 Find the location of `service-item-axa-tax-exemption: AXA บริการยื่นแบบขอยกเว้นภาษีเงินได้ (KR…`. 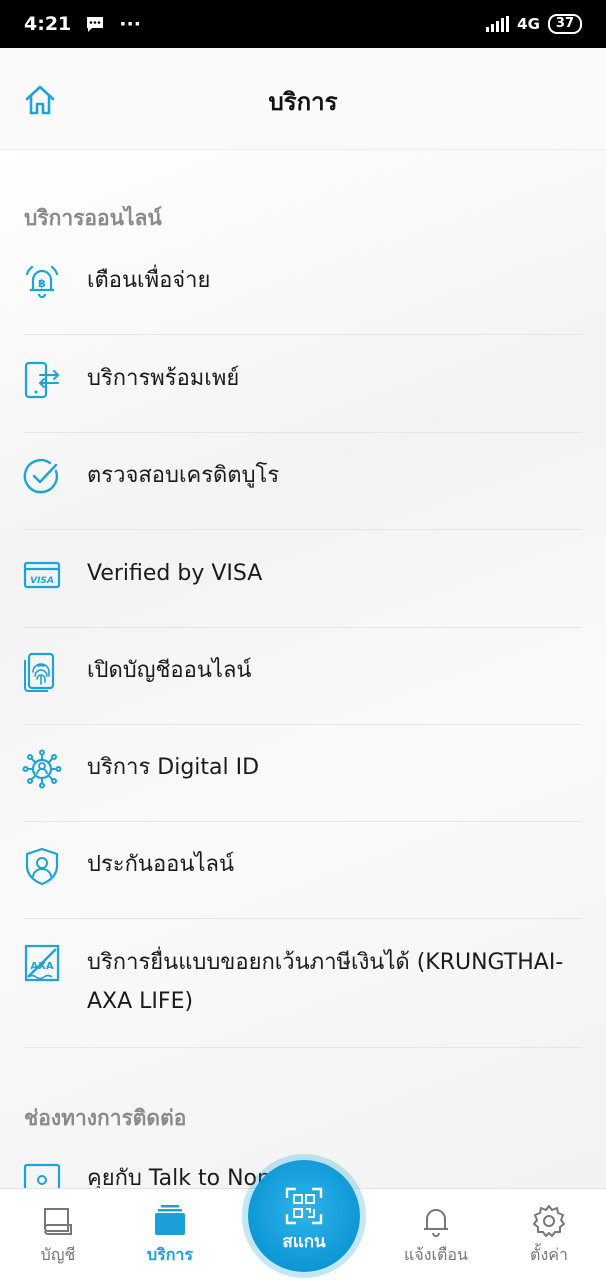

service-item-axa-tax-exemption: AXA บริการยื่นแบบขอยกเว้นภาษีเงินได้ (KR… is located at coordinates (303, 993).